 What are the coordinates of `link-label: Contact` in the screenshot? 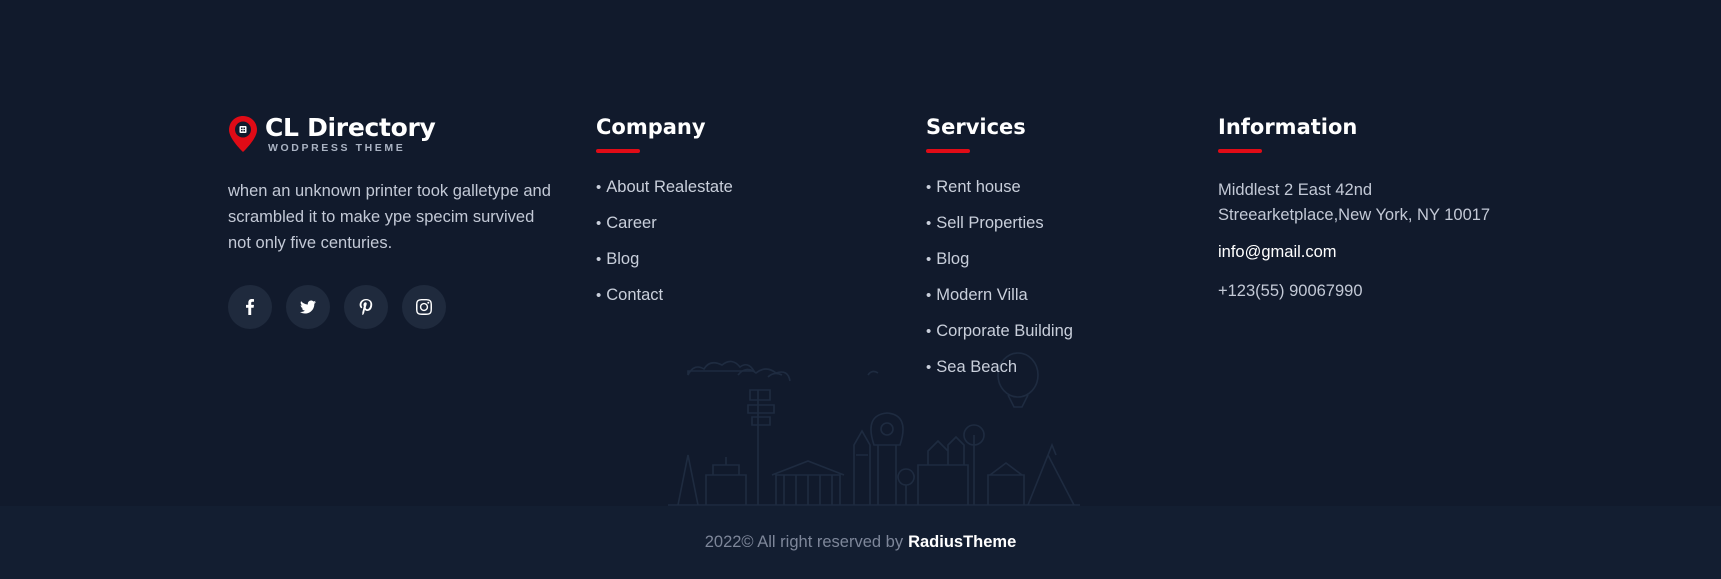 It's located at (635, 295).